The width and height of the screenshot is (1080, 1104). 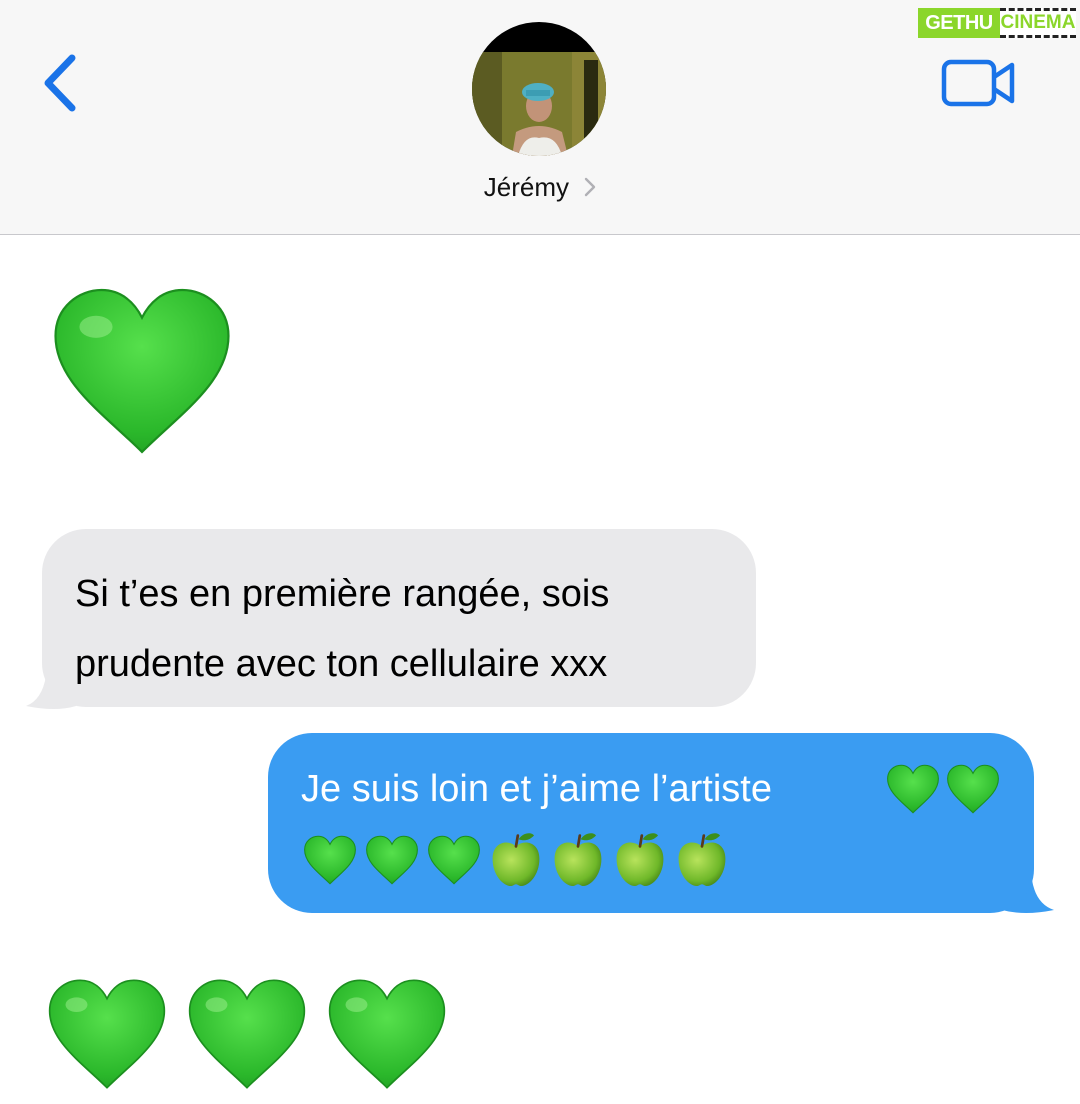 I want to click on contact-name: Jérémy, so click(x=526, y=187).